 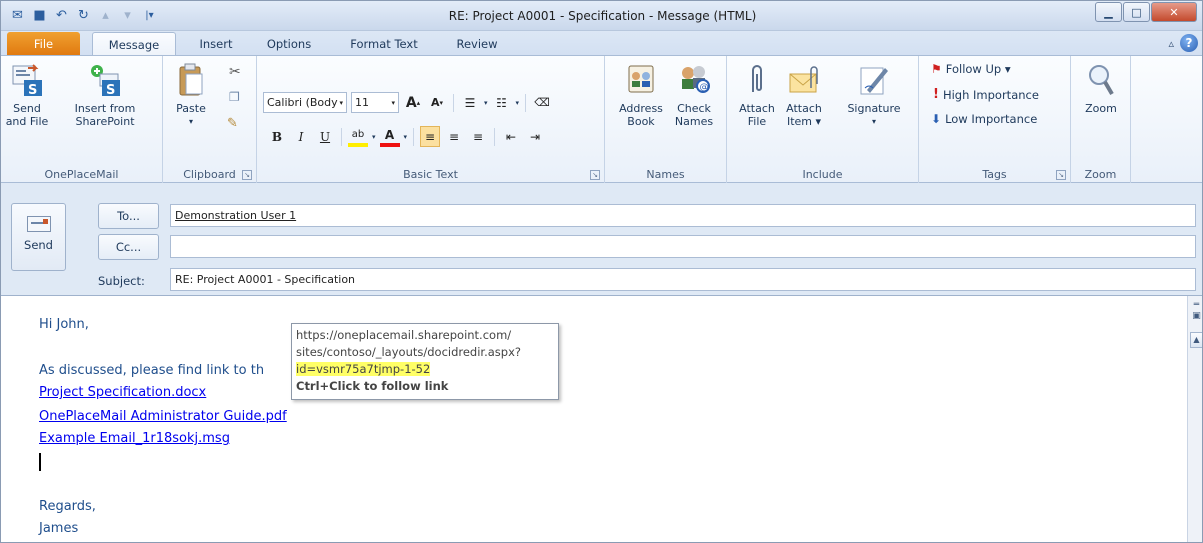 What do you see at coordinates (232, 123) in the screenshot?
I see `format-painter-icon: ✎` at bounding box center [232, 123].